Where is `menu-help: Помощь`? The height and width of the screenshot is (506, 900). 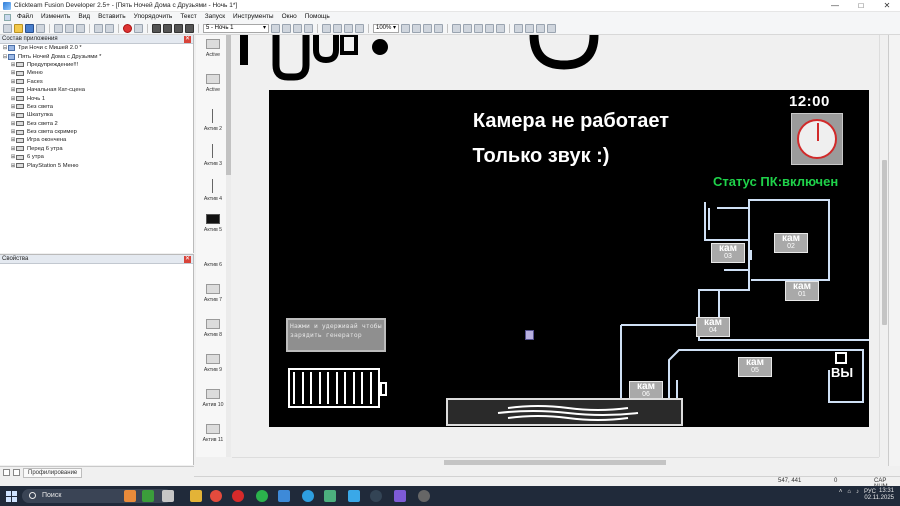 menu-help: Помощь is located at coordinates (317, 17).